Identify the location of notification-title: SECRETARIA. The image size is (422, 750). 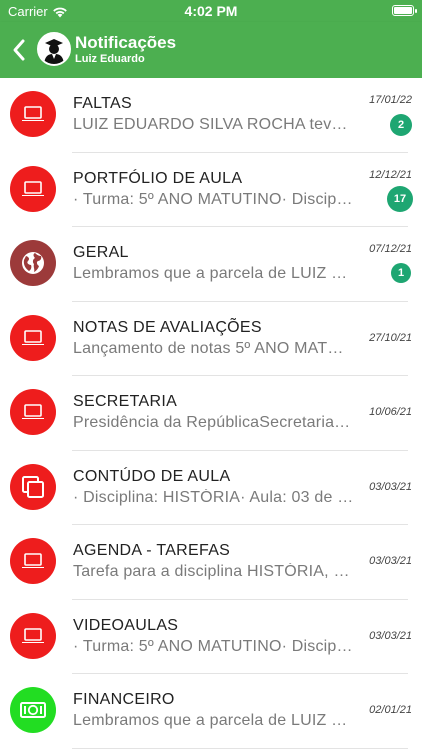
(125, 401).